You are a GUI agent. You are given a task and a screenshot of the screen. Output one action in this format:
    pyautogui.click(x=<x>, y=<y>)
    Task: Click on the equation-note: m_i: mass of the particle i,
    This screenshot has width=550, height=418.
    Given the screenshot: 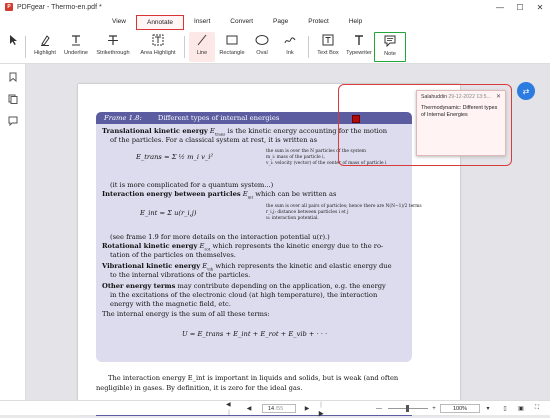 What is the action you would take?
    pyautogui.click(x=295, y=157)
    